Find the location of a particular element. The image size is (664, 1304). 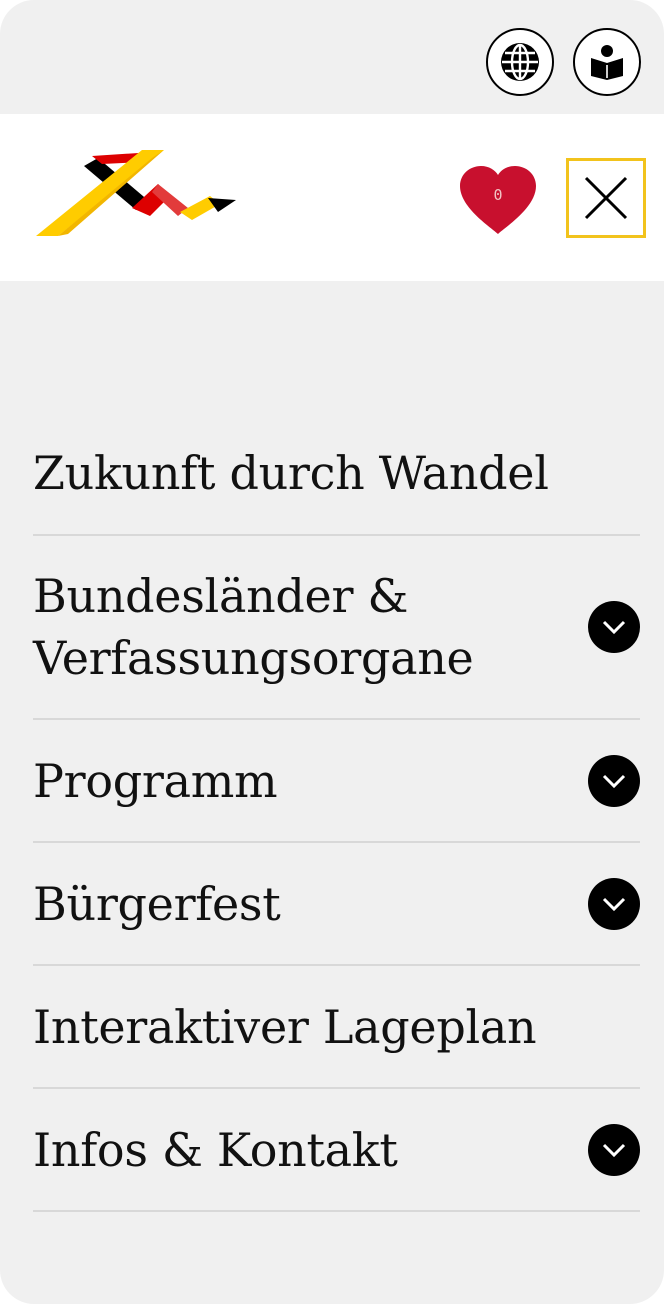

reader-icon is located at coordinates (607, 62).